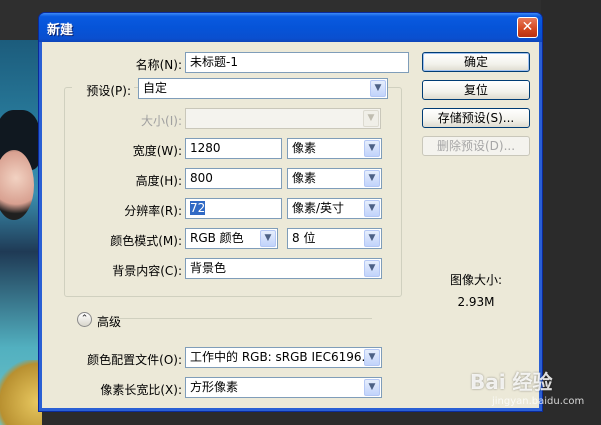  I want to click on reset-button: 复位, so click(476, 90).